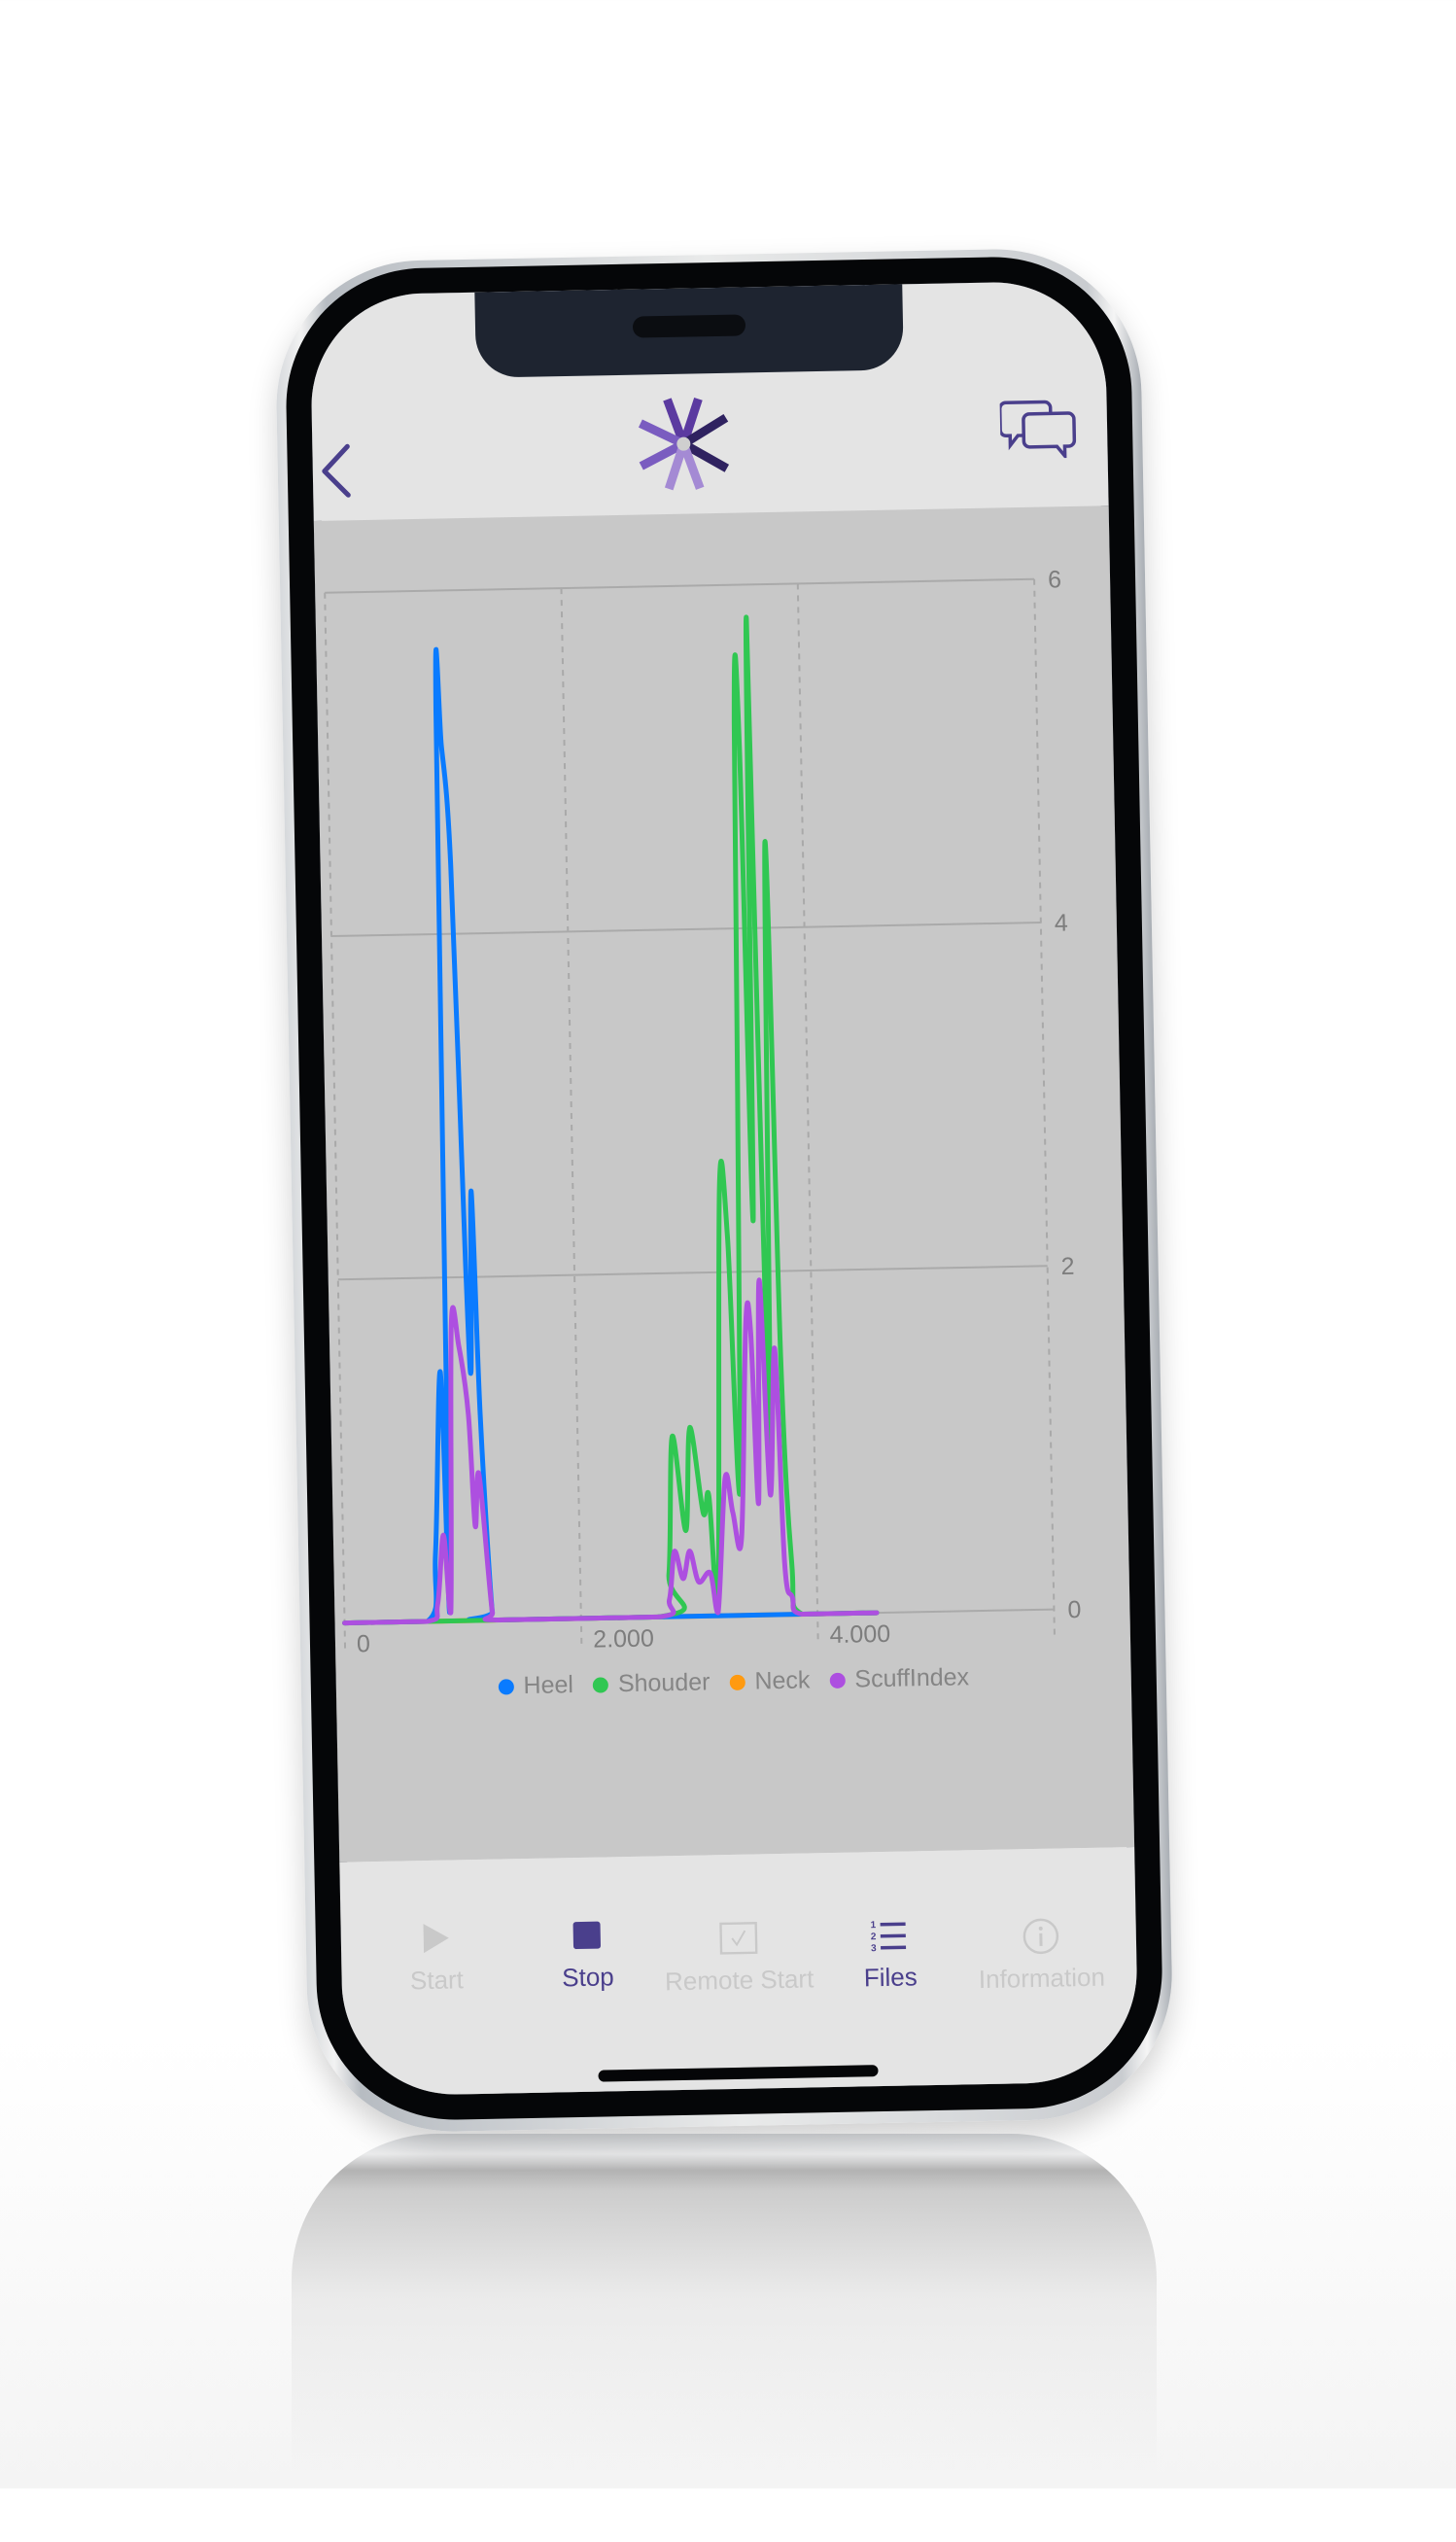 This screenshot has height=2542, width=1456. I want to click on asterisk-logo-icon, so click(684, 444).